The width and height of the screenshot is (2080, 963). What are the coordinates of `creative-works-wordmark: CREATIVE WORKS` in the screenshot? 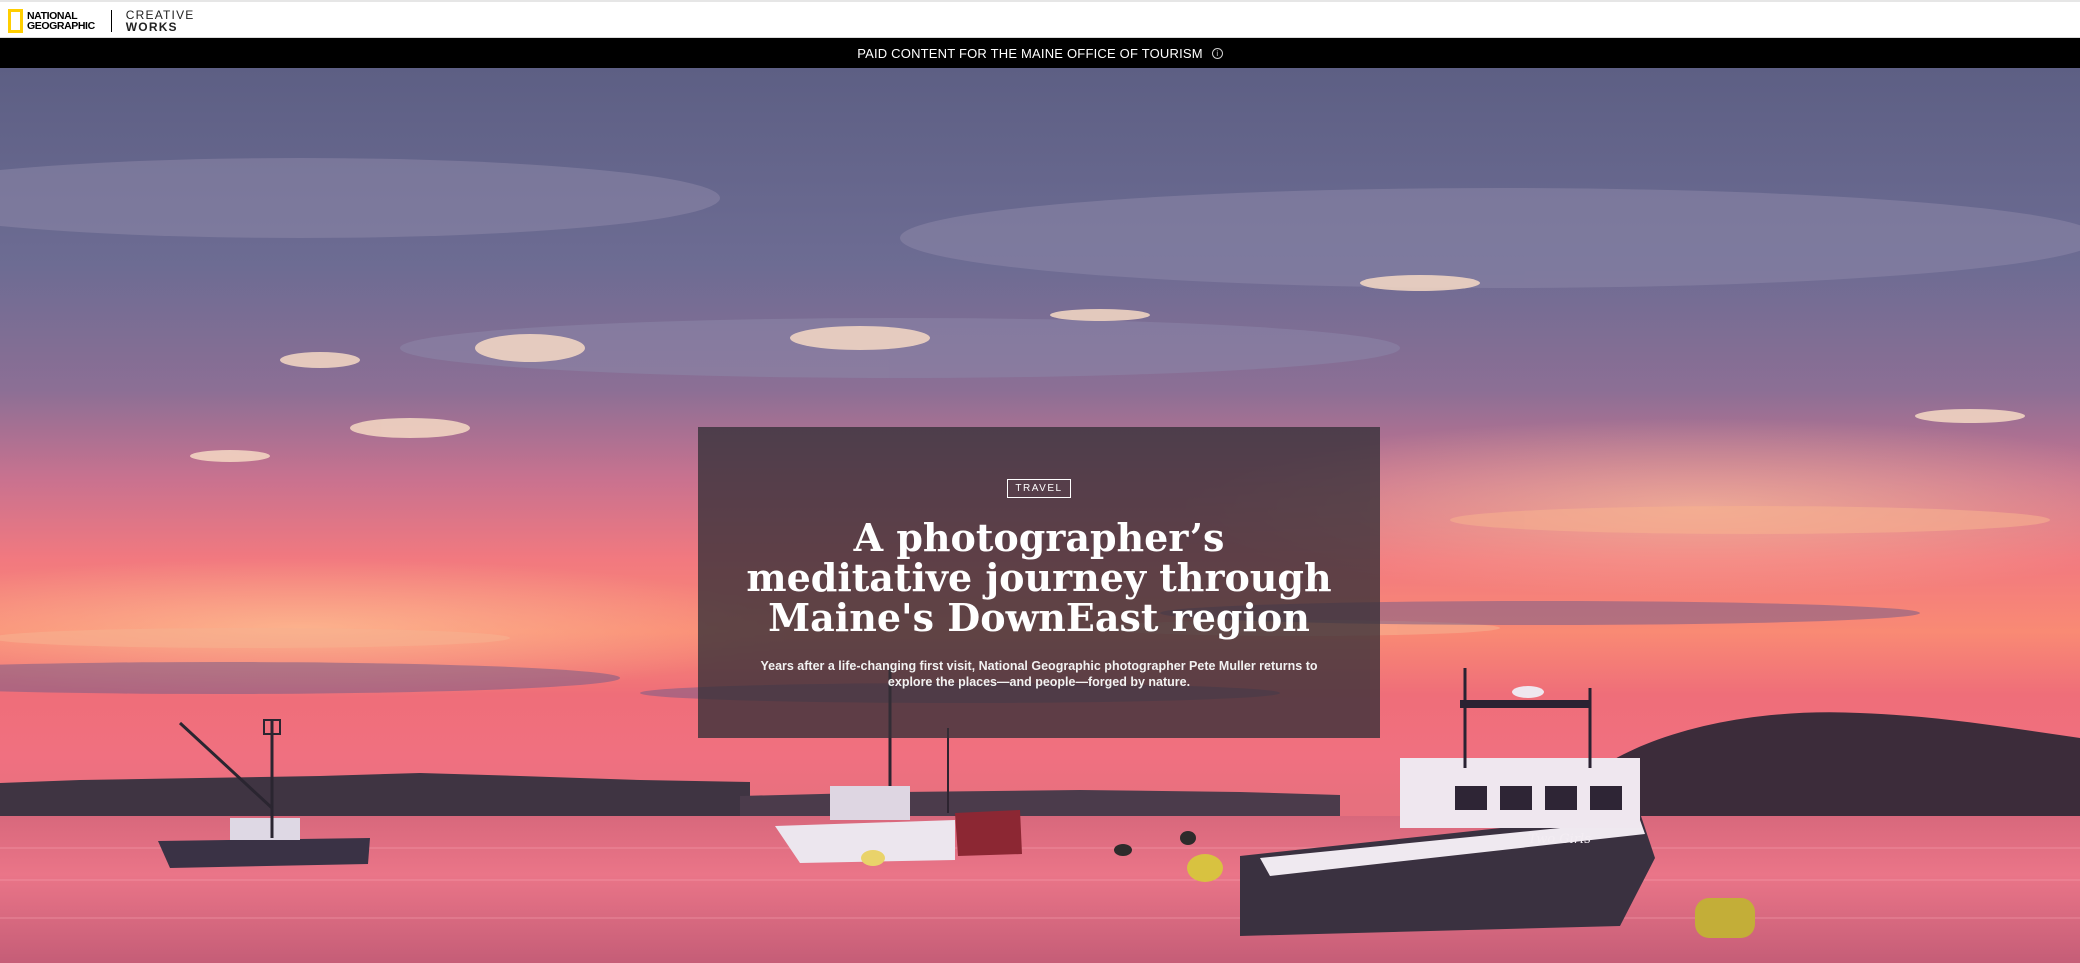 It's located at (160, 21).